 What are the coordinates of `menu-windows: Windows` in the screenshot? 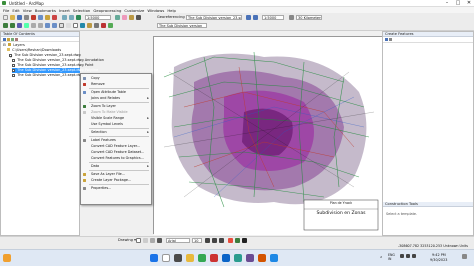 It's located at (155, 10).